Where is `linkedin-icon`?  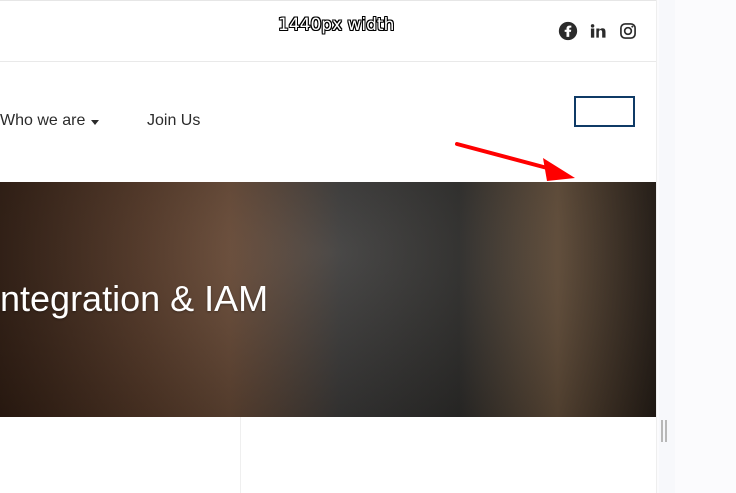
linkedin-icon is located at coordinates (598, 31).